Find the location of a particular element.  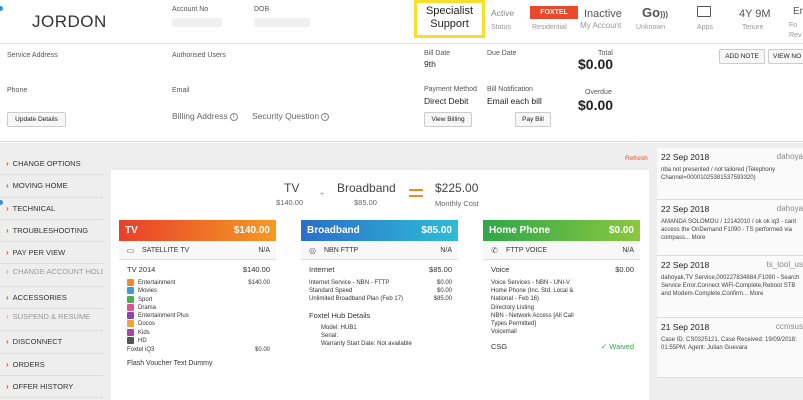

nav-item-label: OFFER HISTORY is located at coordinates (43, 386).